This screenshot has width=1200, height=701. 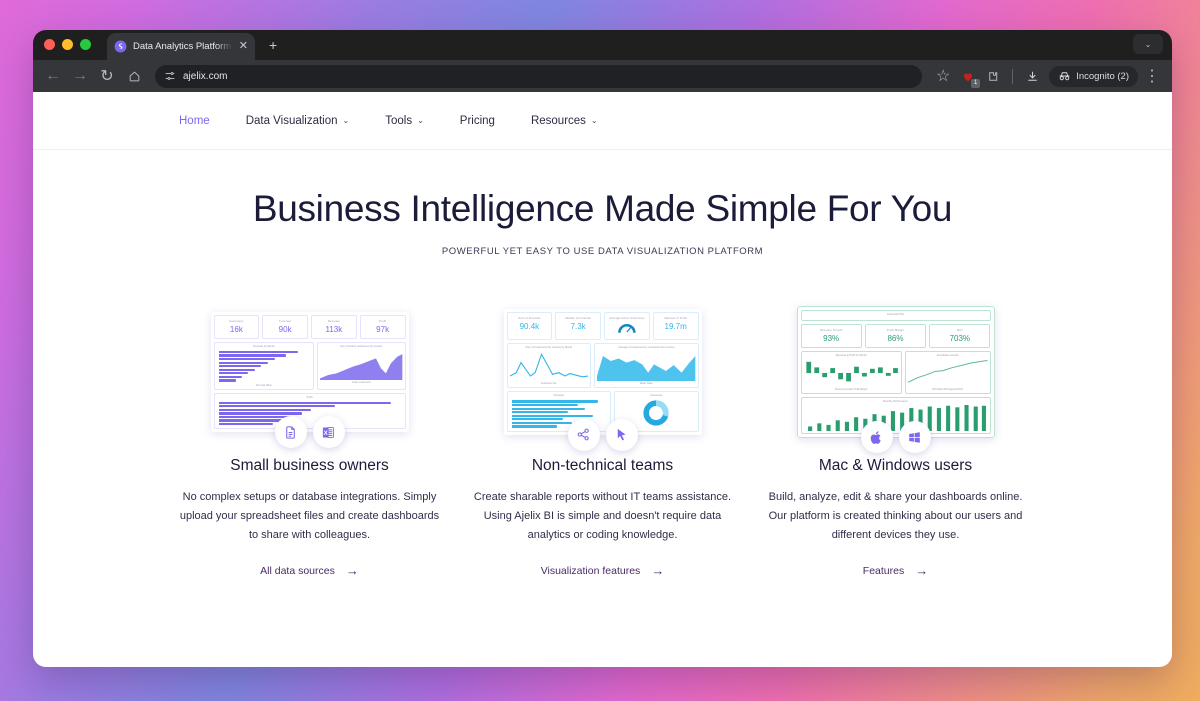 I want to click on nav-item-tools-label: Tools, so click(x=399, y=120).